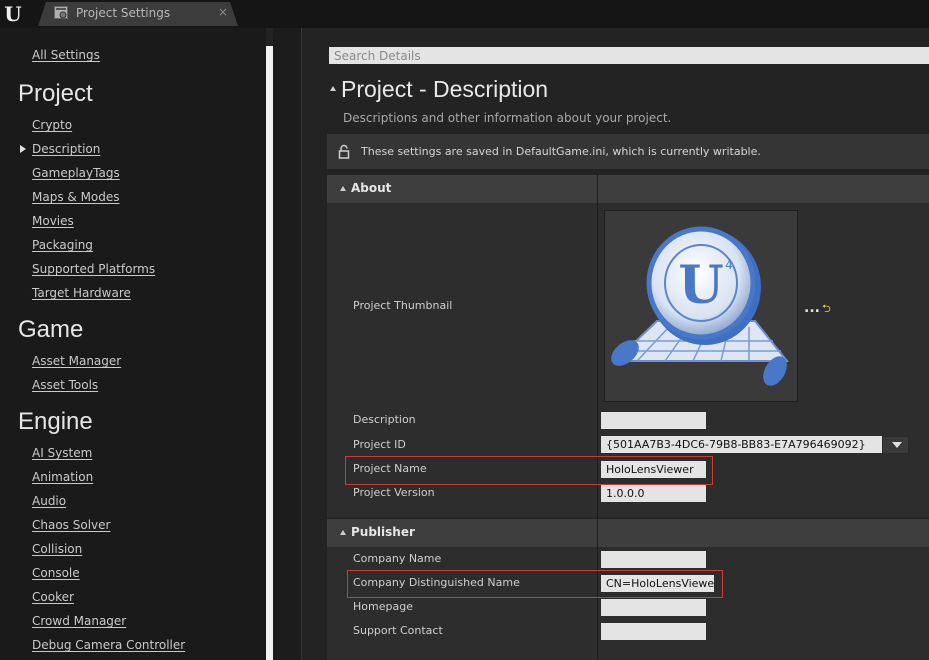  Describe the element at coordinates (76, 173) in the screenshot. I see `sidebar-item-gameplaytags: GameplayTags` at that location.